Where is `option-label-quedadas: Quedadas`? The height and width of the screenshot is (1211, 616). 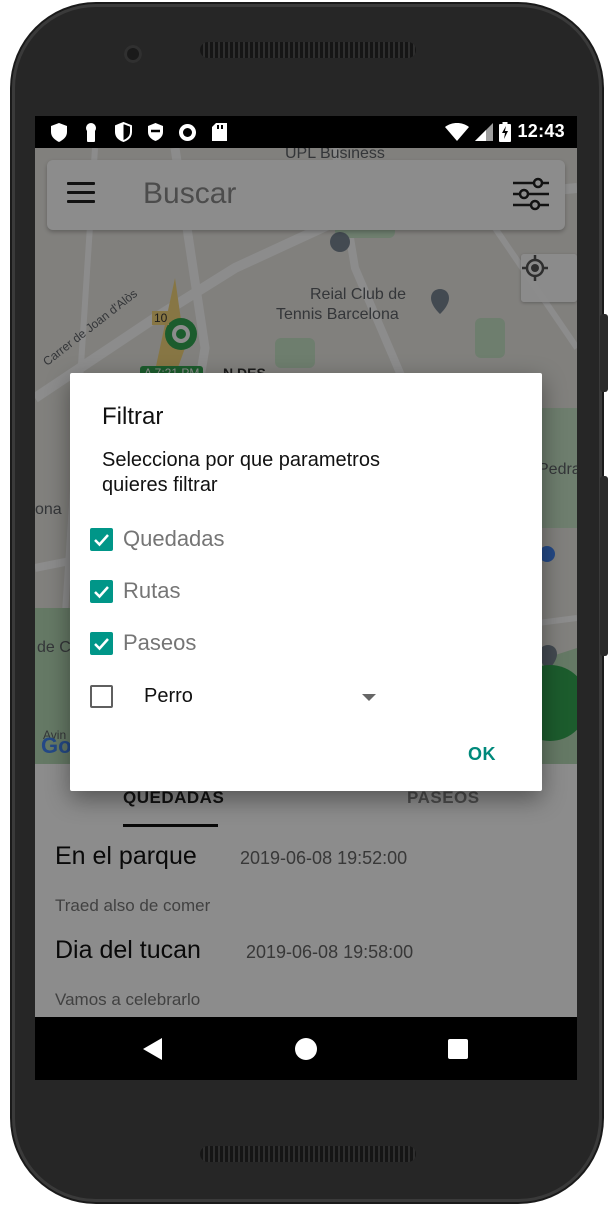 option-label-quedadas: Quedadas is located at coordinates (174, 539).